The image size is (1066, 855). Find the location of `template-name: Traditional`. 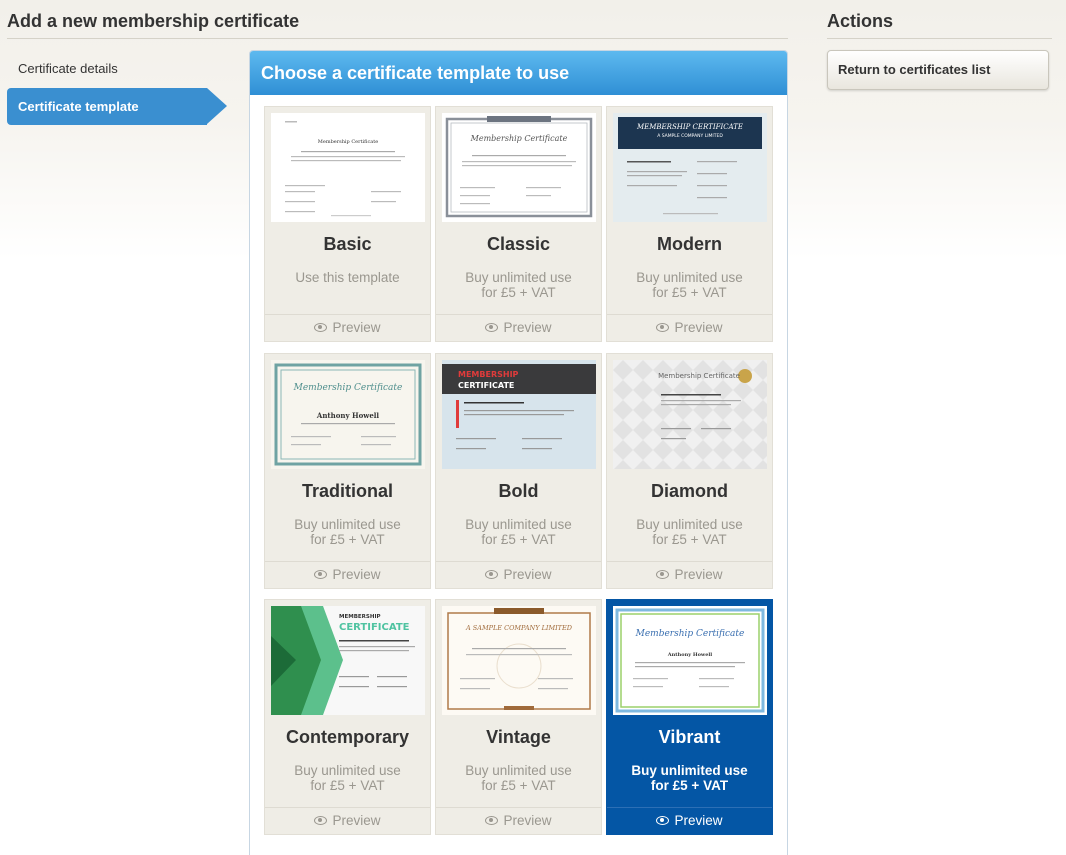

template-name: Traditional is located at coordinates (347, 491).